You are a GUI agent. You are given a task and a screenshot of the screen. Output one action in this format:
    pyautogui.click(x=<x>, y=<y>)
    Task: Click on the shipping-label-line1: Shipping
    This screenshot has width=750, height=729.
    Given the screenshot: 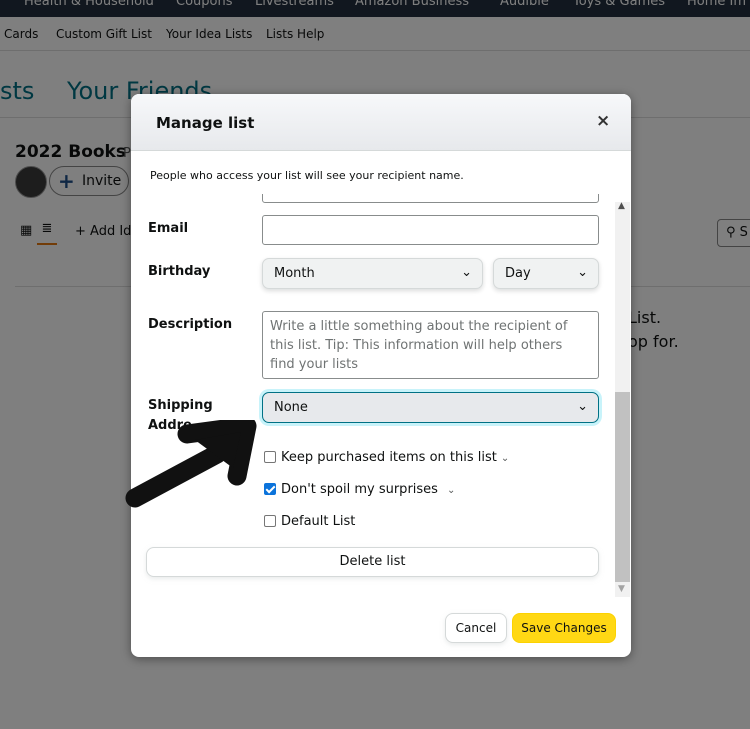 What is the action you would take?
    pyautogui.click(x=180, y=405)
    